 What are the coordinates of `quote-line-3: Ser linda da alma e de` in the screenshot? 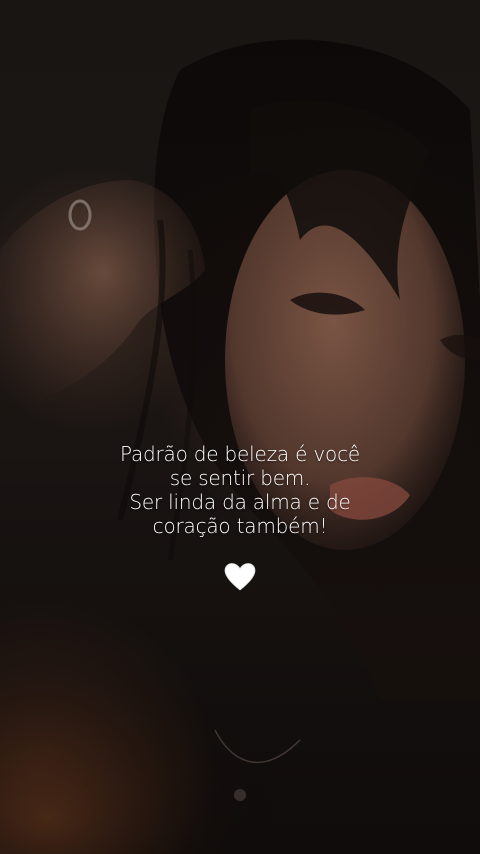 It's located at (240, 502).